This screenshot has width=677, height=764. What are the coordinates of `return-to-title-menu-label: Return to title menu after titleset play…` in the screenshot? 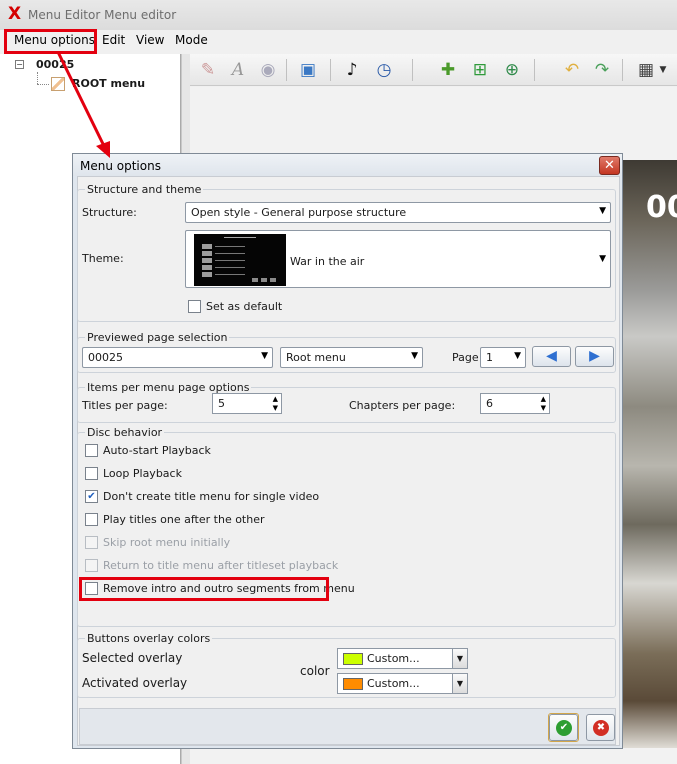 It's located at (221, 565).